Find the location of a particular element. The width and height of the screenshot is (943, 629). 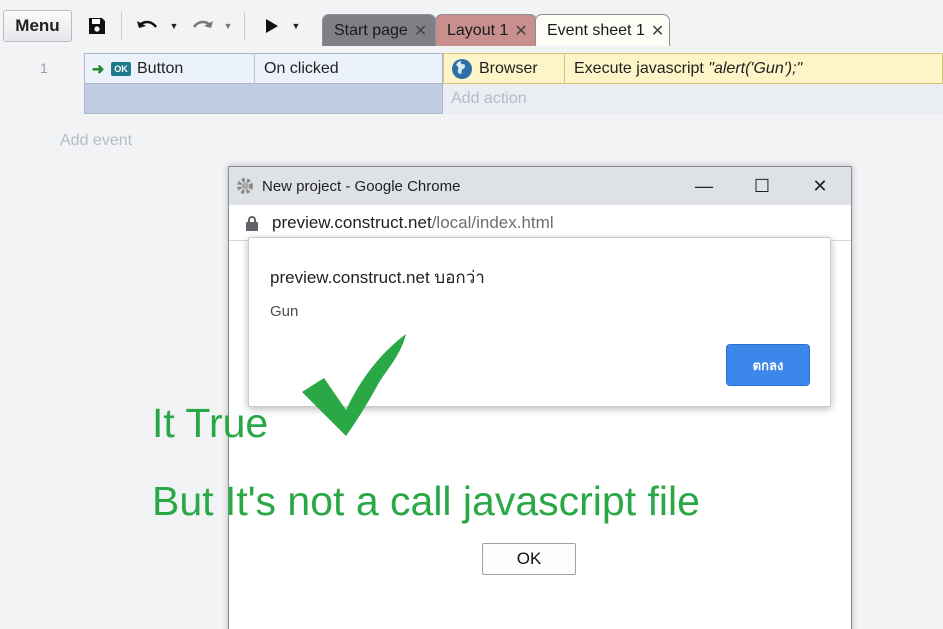

tab-layout-1: Layout 1 ✕ is located at coordinates (486, 30).